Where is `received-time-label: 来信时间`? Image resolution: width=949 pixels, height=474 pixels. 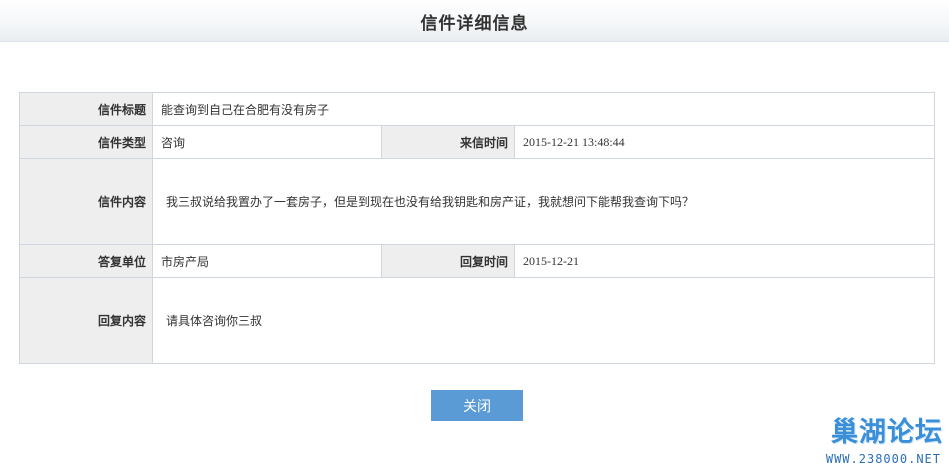
received-time-label: 来信时间 is located at coordinates (448, 142).